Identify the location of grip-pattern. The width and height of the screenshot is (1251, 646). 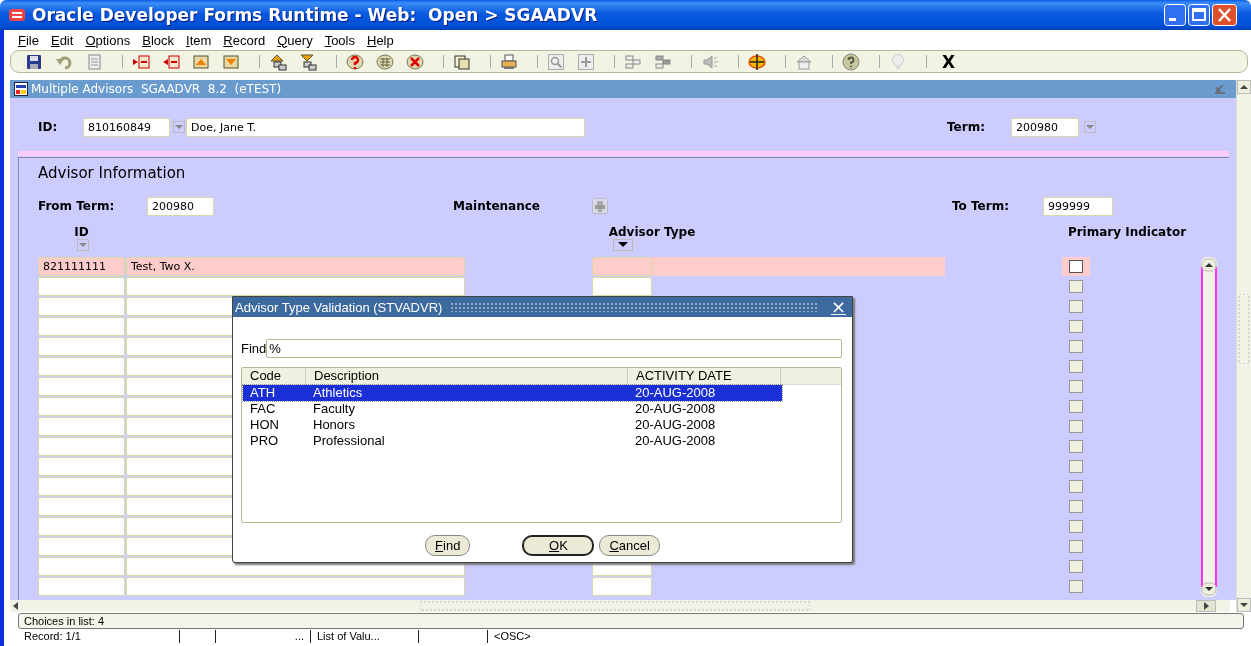
(633, 307).